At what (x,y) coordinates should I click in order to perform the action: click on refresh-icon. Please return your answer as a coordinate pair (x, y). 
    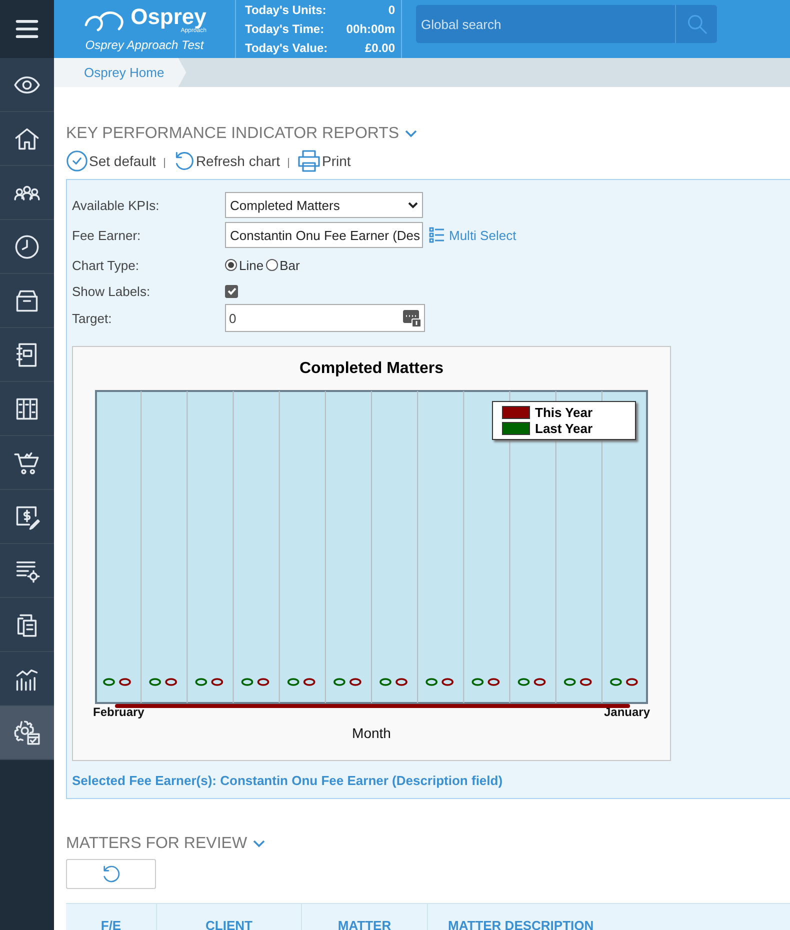
    Looking at the image, I should click on (111, 874).